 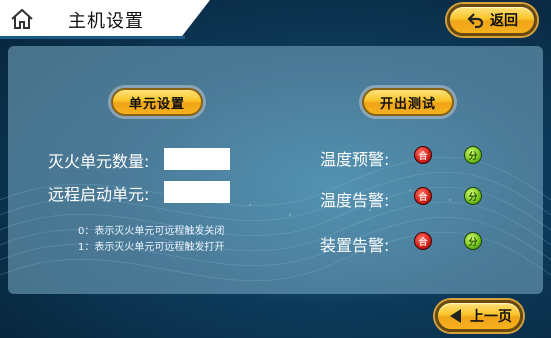 I want to click on temp-prewarning-label: 温度预警:, so click(x=355, y=159).